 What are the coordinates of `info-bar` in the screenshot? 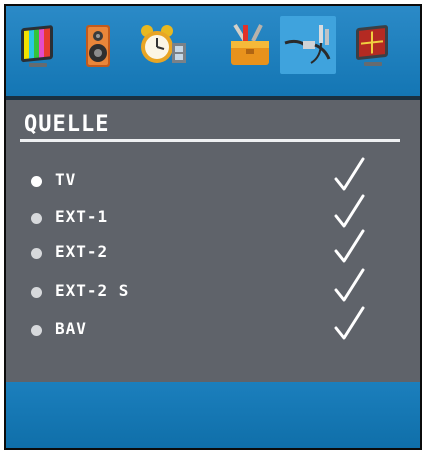 It's located at (213, 415).